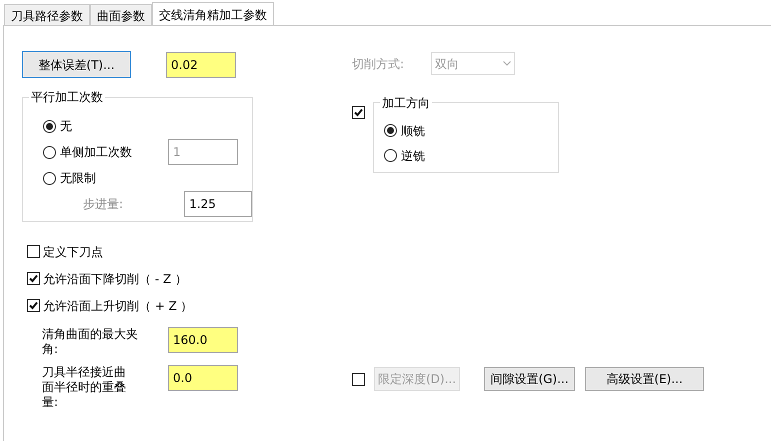  I want to click on radio-label: 单侧加工次数, so click(96, 152).